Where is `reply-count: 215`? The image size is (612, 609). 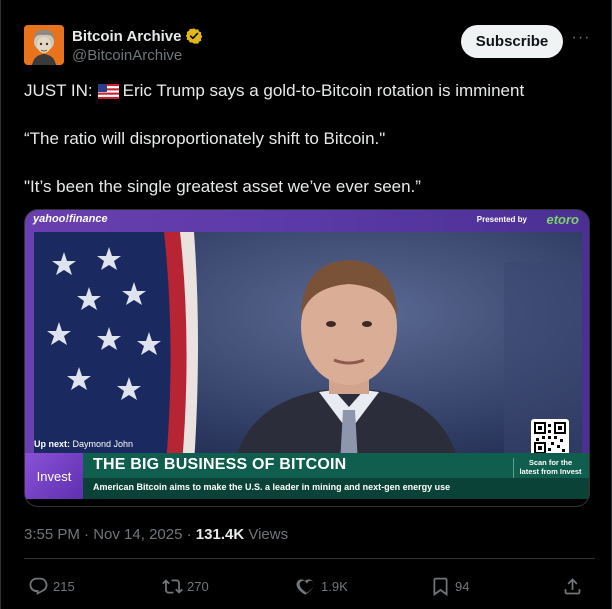 reply-count: 215 is located at coordinates (64, 586).